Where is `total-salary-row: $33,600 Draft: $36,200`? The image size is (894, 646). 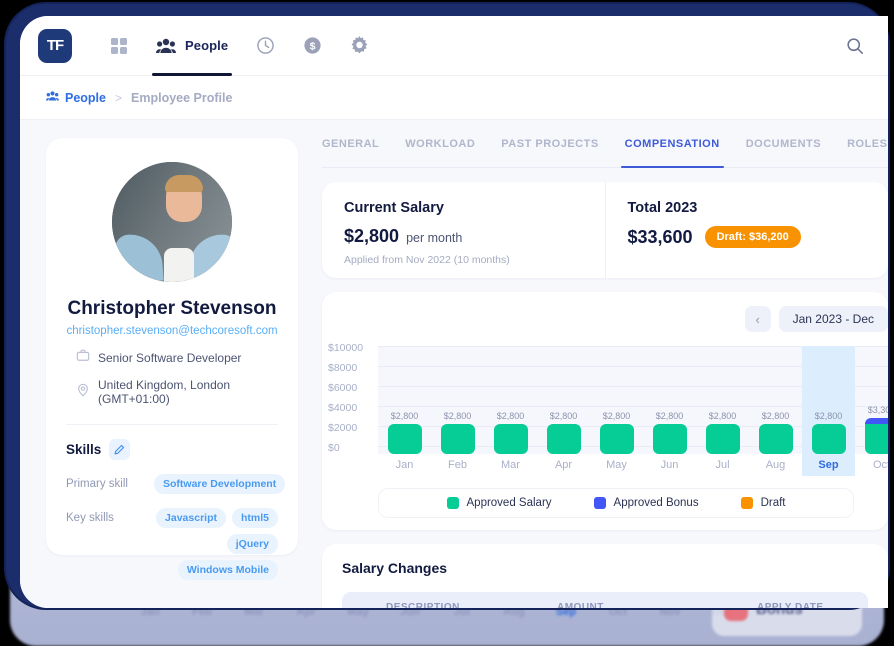 total-salary-row: $33,600 Draft: $36,200 is located at coordinates (747, 237).